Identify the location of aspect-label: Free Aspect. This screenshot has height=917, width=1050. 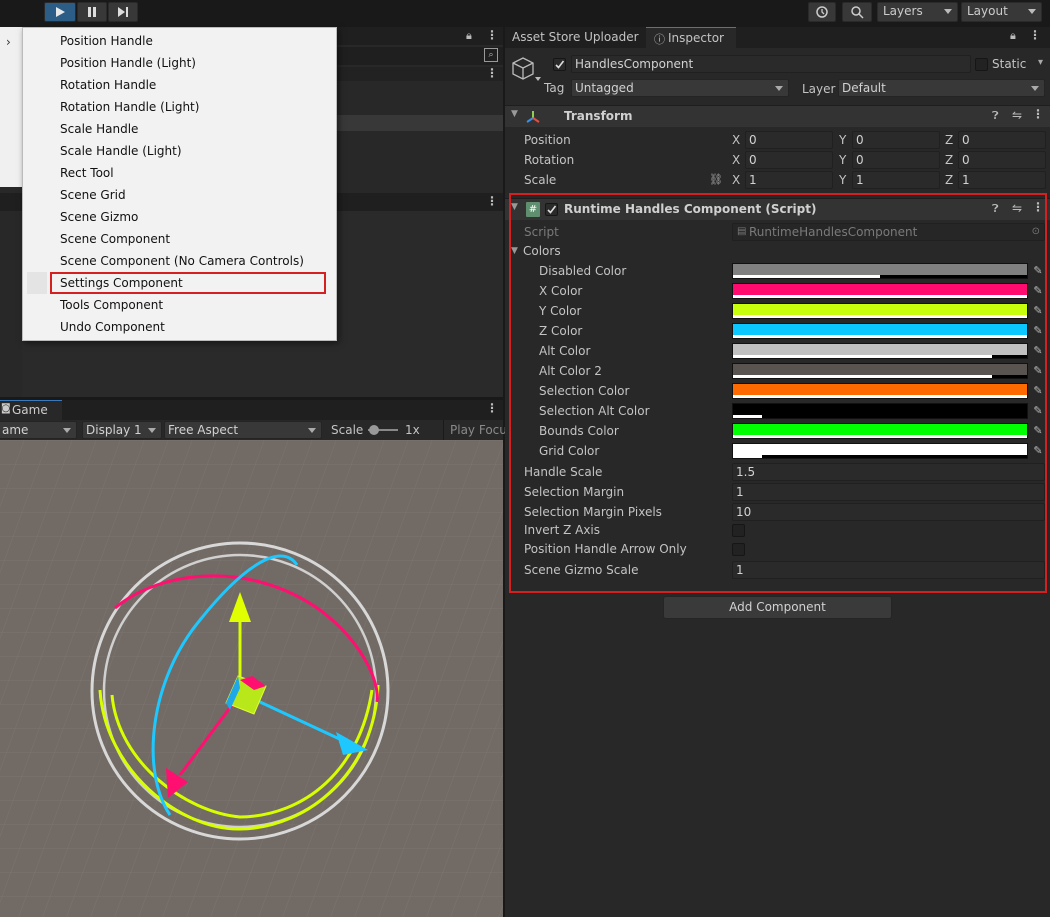
(203, 430).